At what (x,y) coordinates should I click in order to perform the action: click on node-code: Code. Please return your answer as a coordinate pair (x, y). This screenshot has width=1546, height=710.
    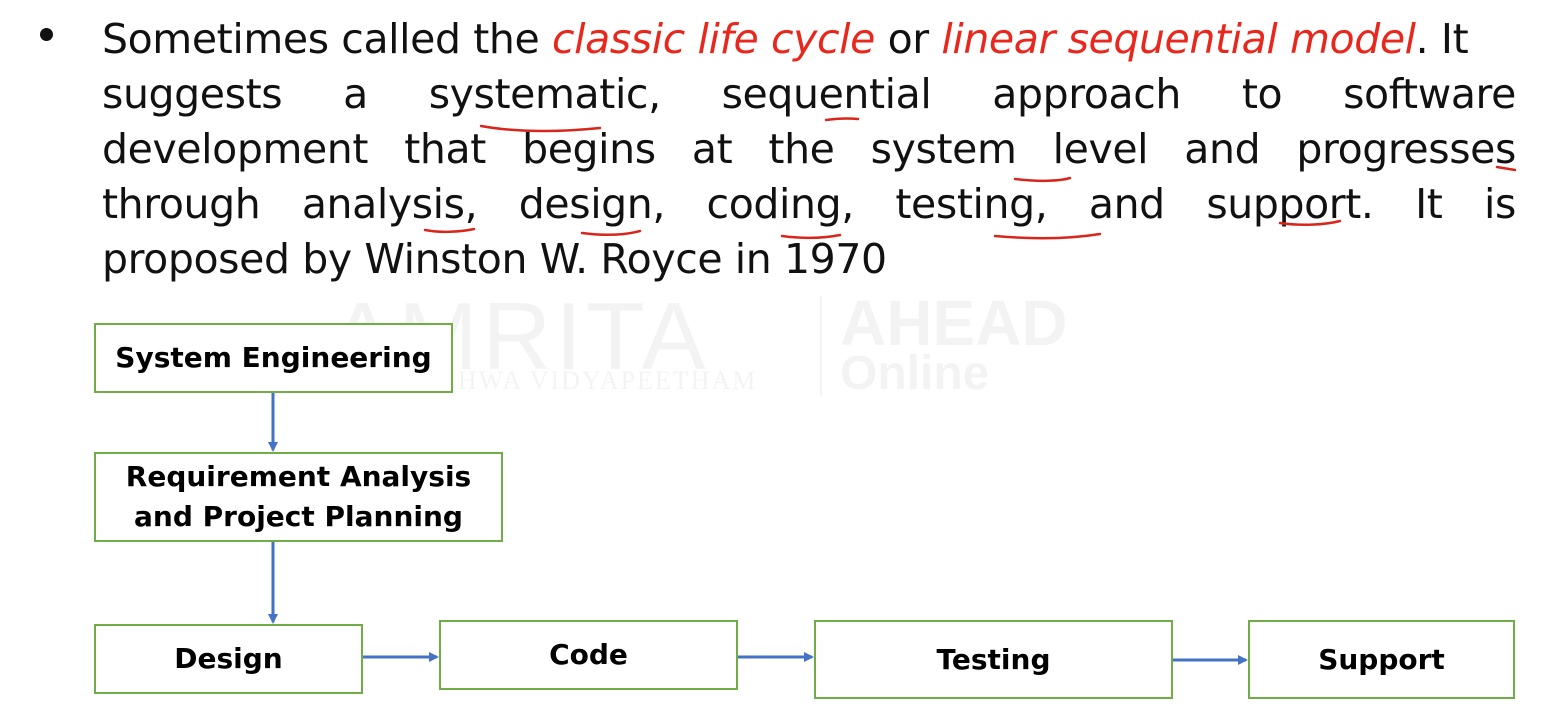
    Looking at the image, I should click on (588, 655).